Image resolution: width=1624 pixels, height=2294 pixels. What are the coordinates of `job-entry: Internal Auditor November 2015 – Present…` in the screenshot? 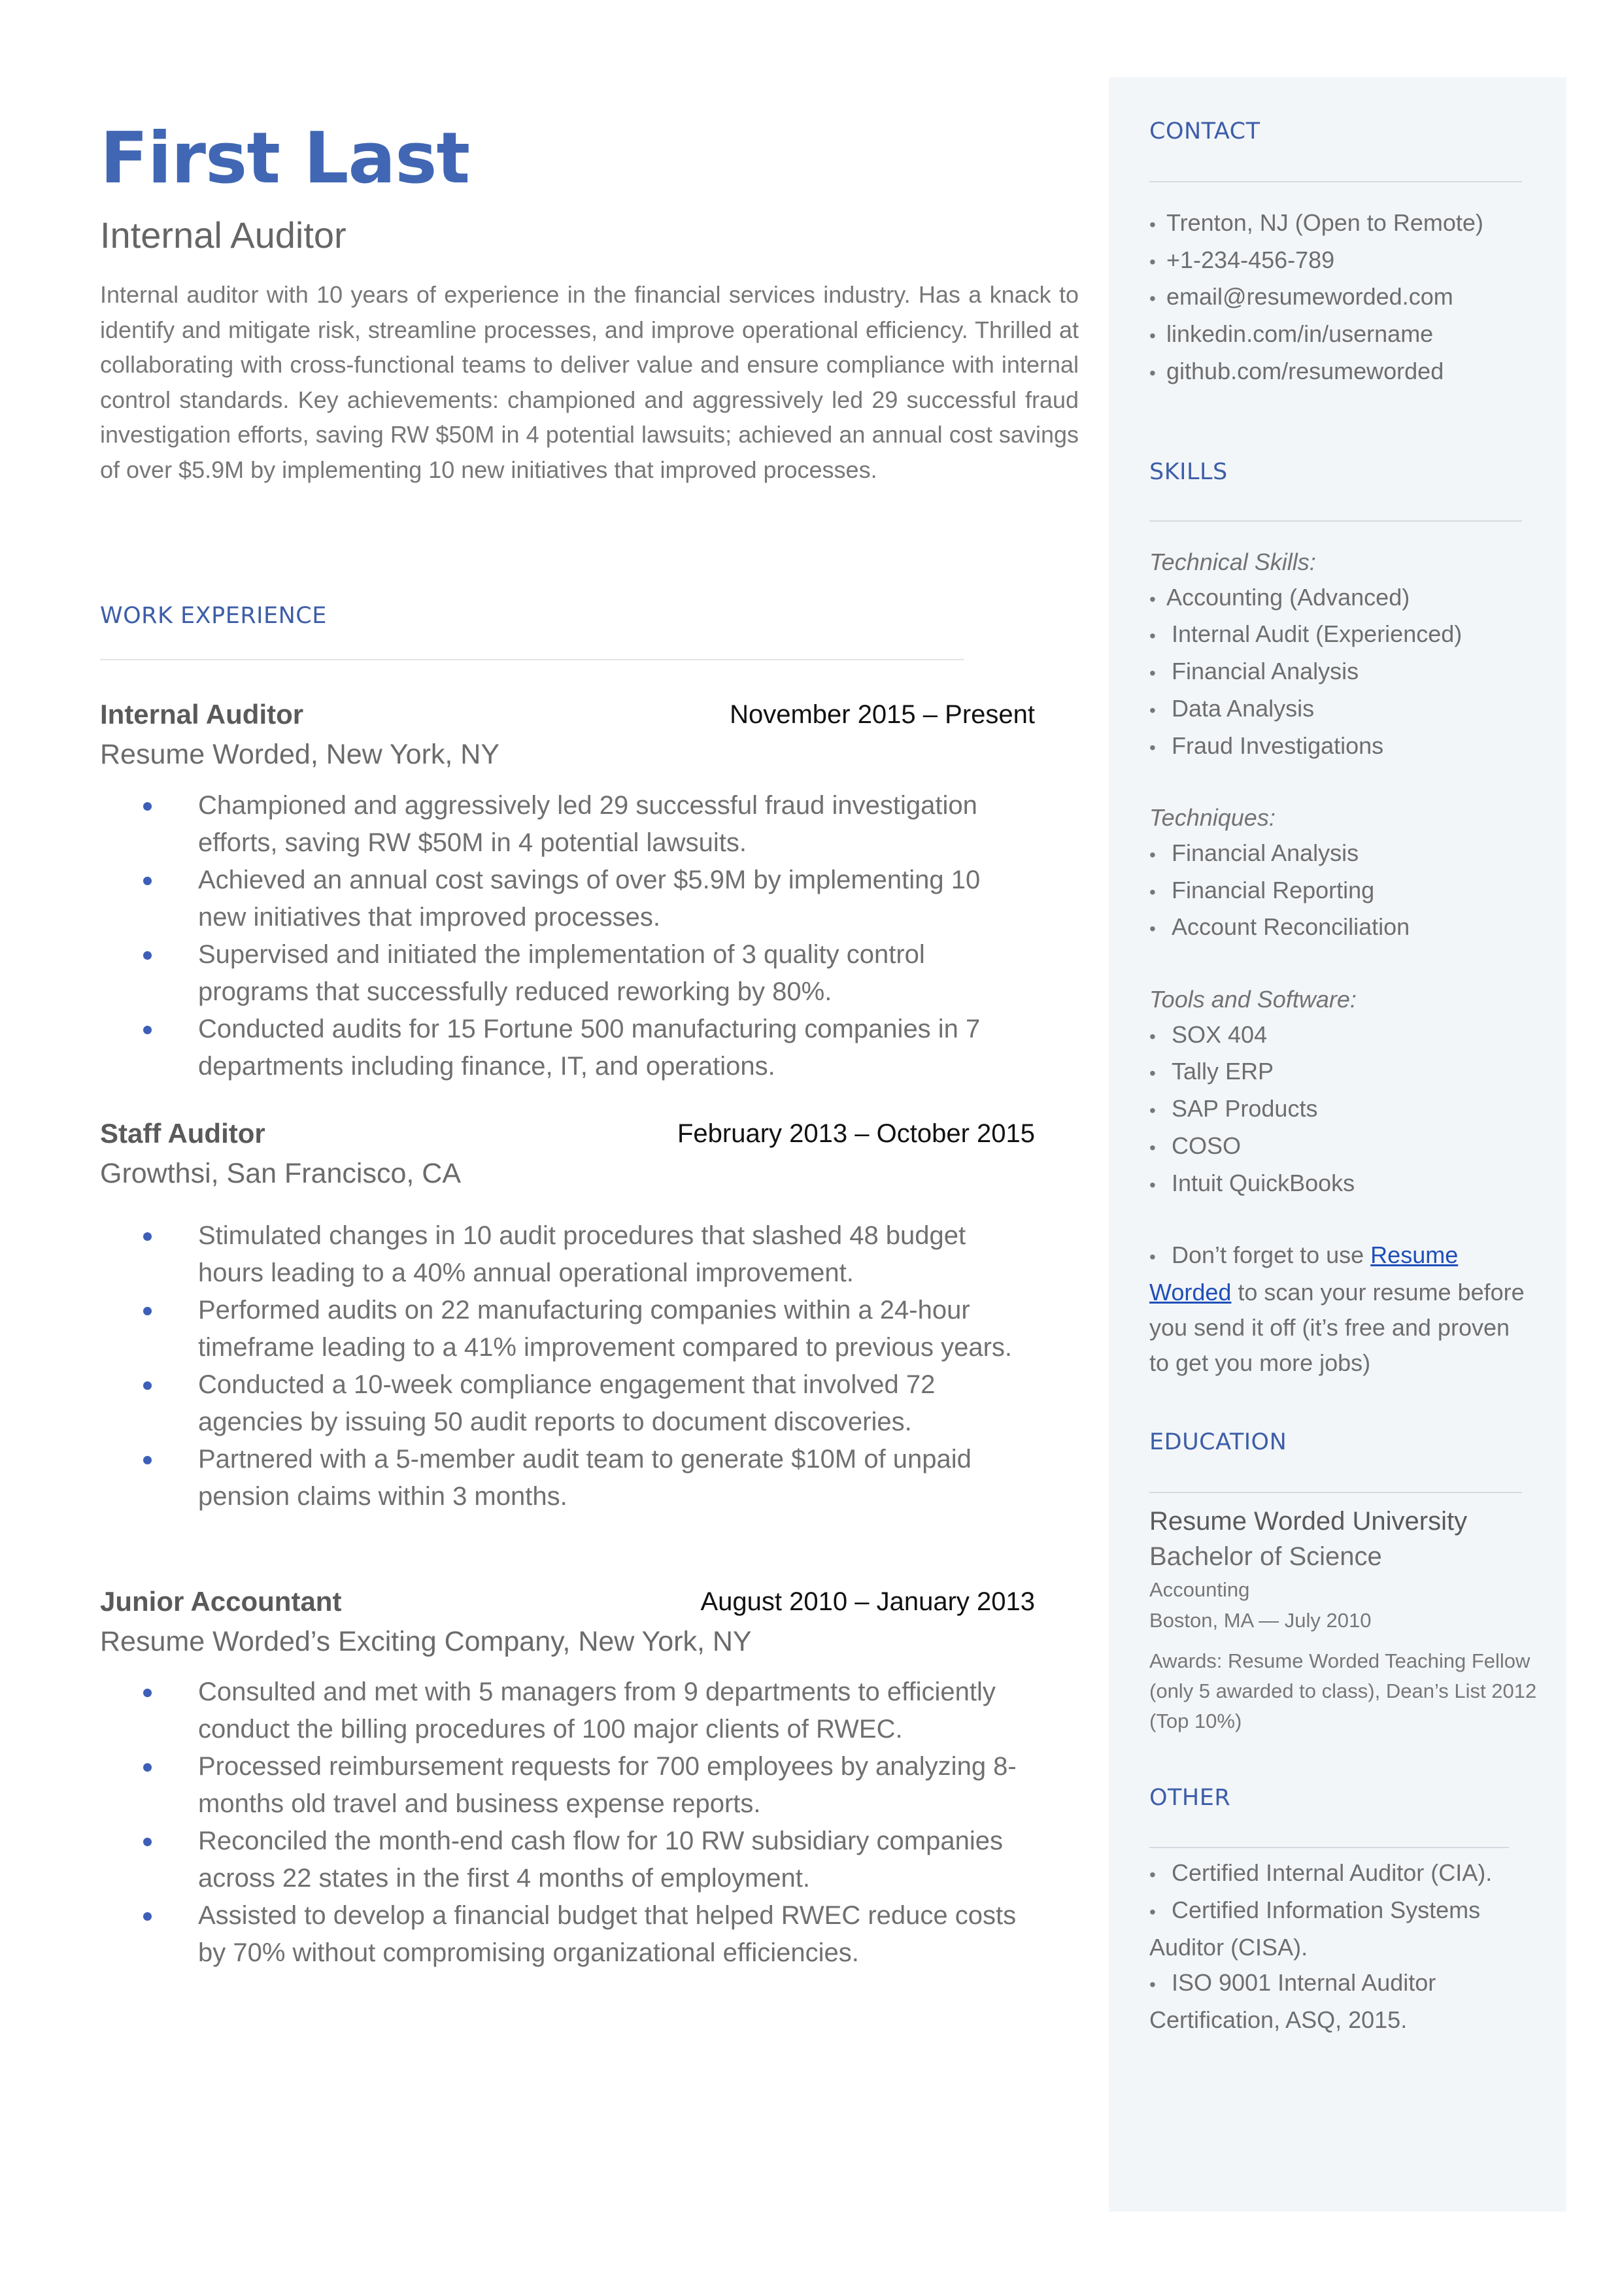 It's located at (567, 890).